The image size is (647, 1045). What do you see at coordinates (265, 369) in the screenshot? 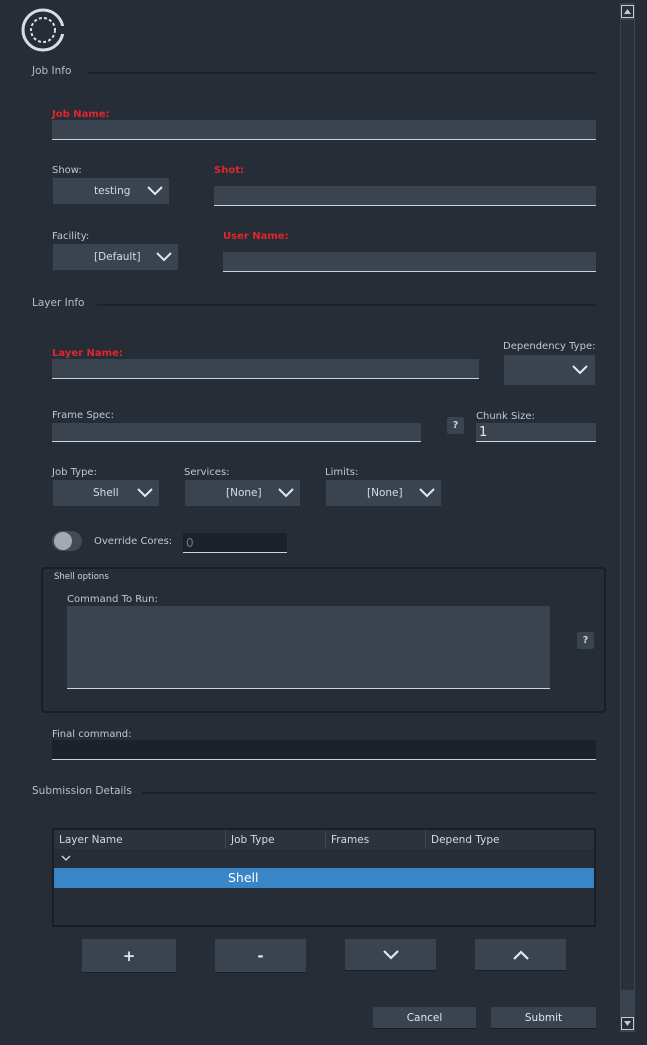
I see `layer-name-input` at bounding box center [265, 369].